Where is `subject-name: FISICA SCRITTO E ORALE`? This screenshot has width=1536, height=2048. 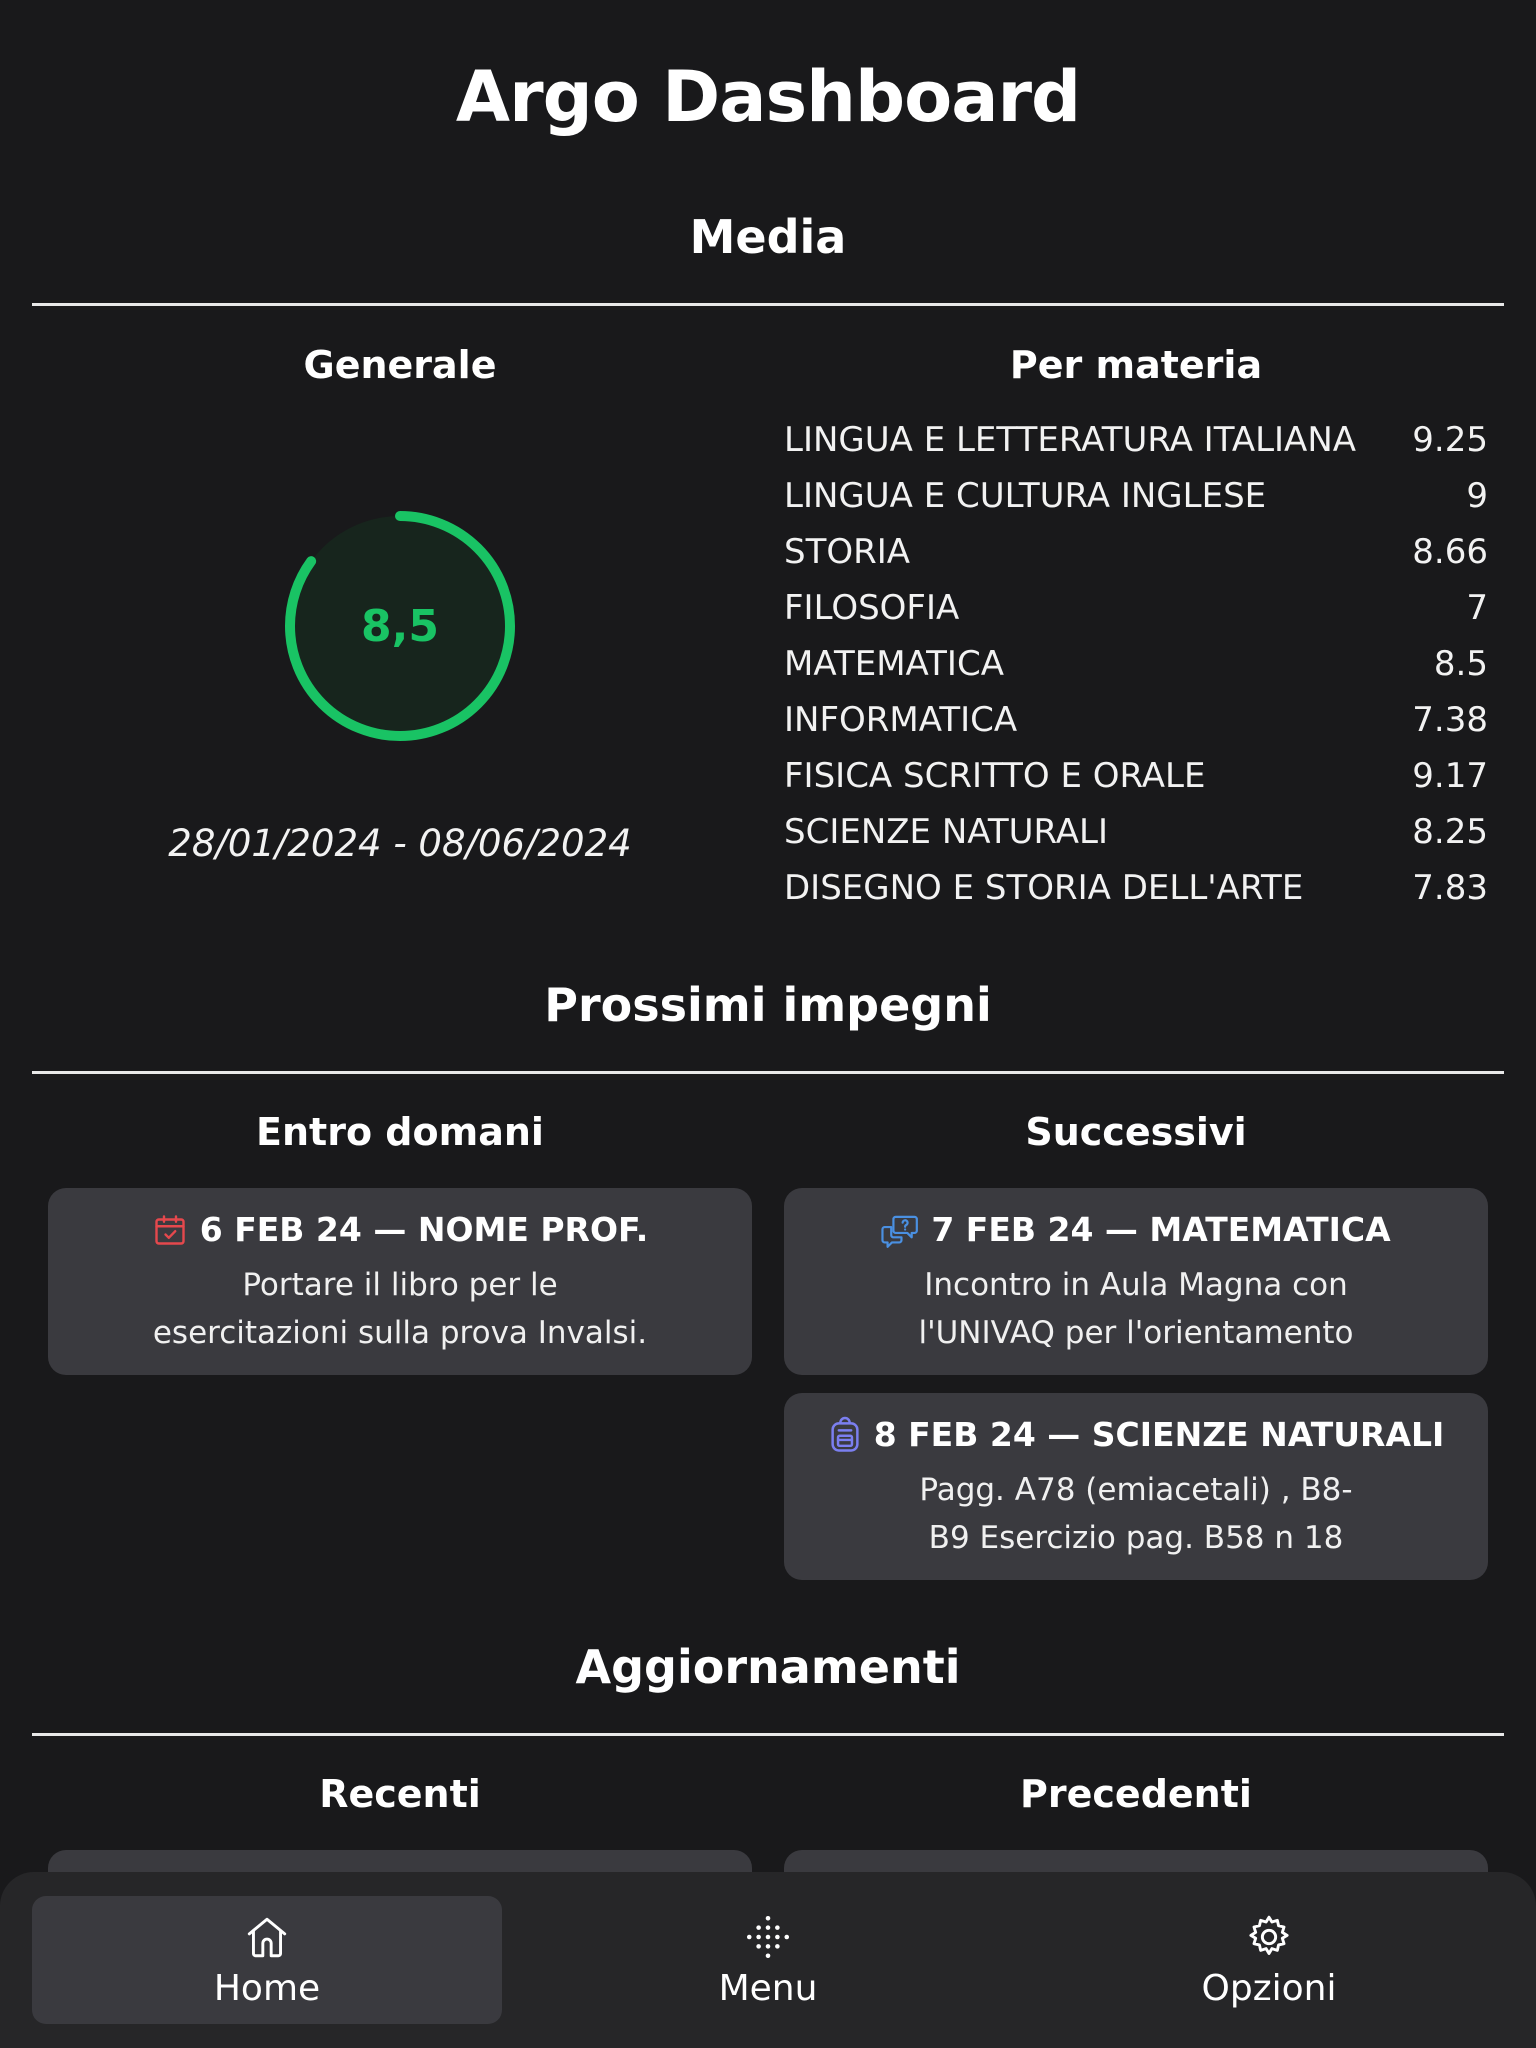 subject-name: FISICA SCRITTO E ORALE is located at coordinates (995, 776).